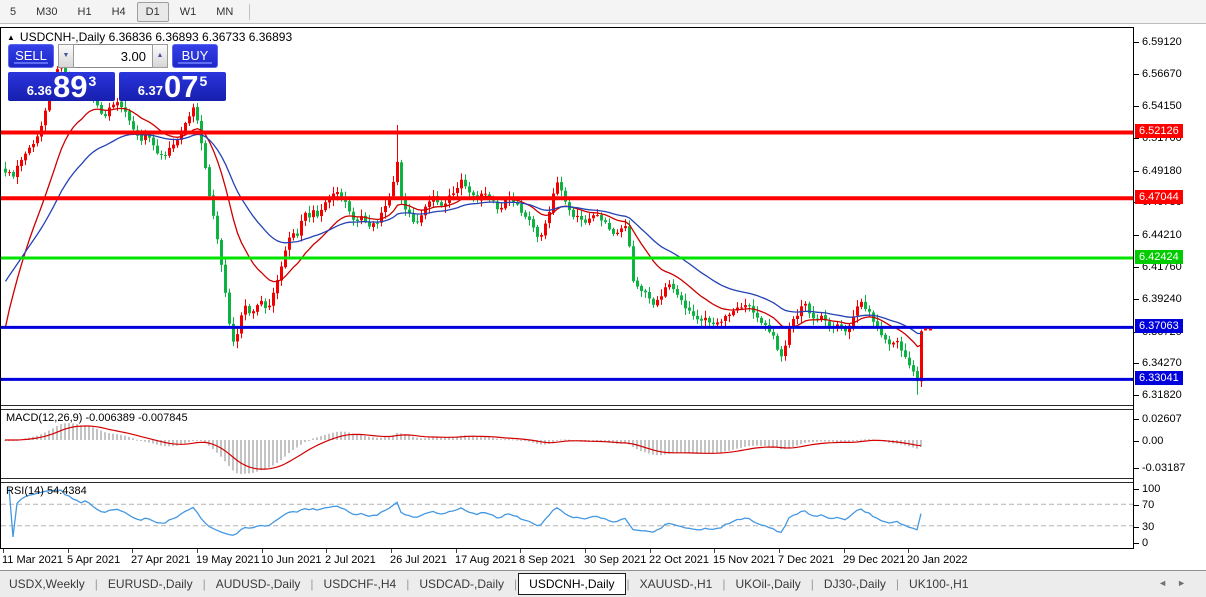  Describe the element at coordinates (1159, 256) in the screenshot. I see `level-price-badge: 6.42424` at that location.